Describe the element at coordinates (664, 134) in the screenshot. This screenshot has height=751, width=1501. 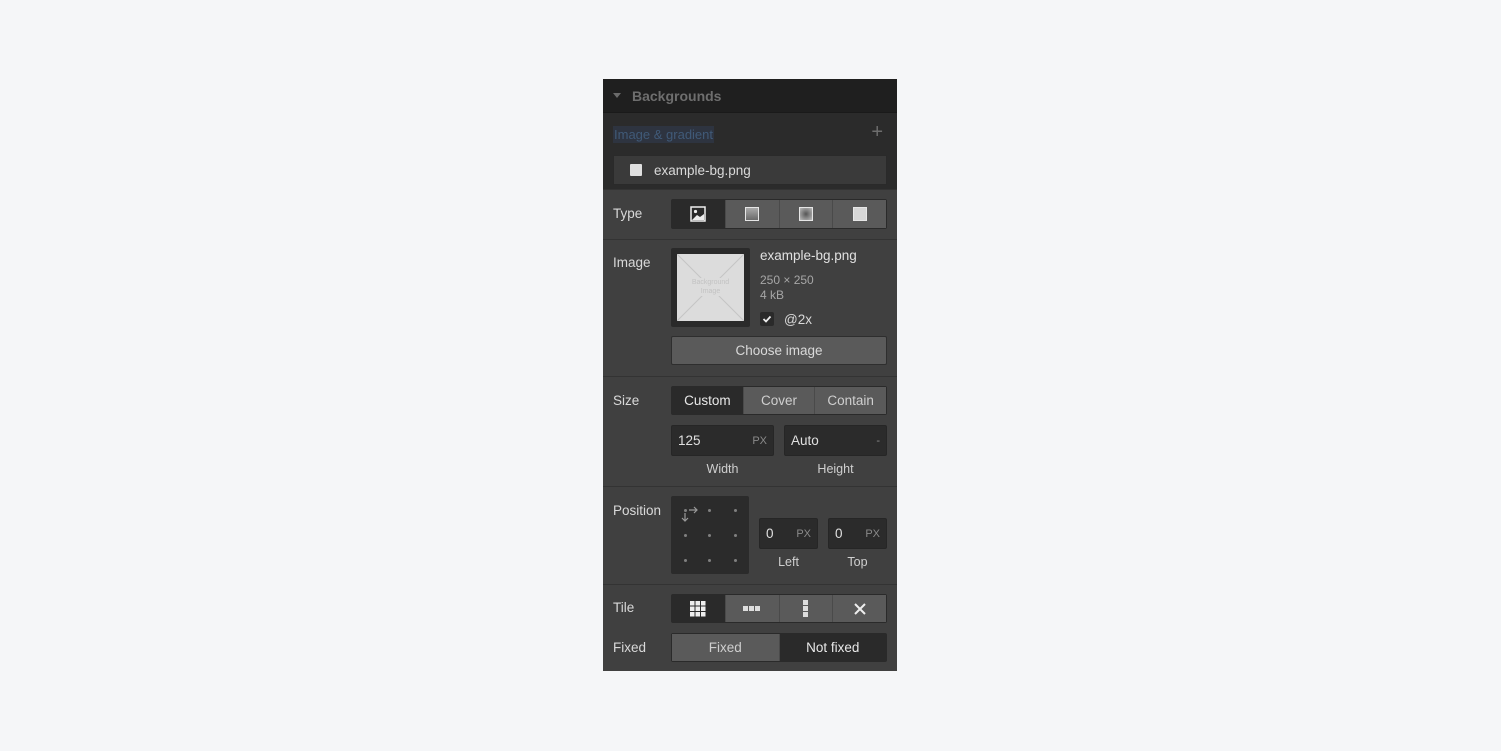
I see `image-gradient-label: Image & gradient` at that location.